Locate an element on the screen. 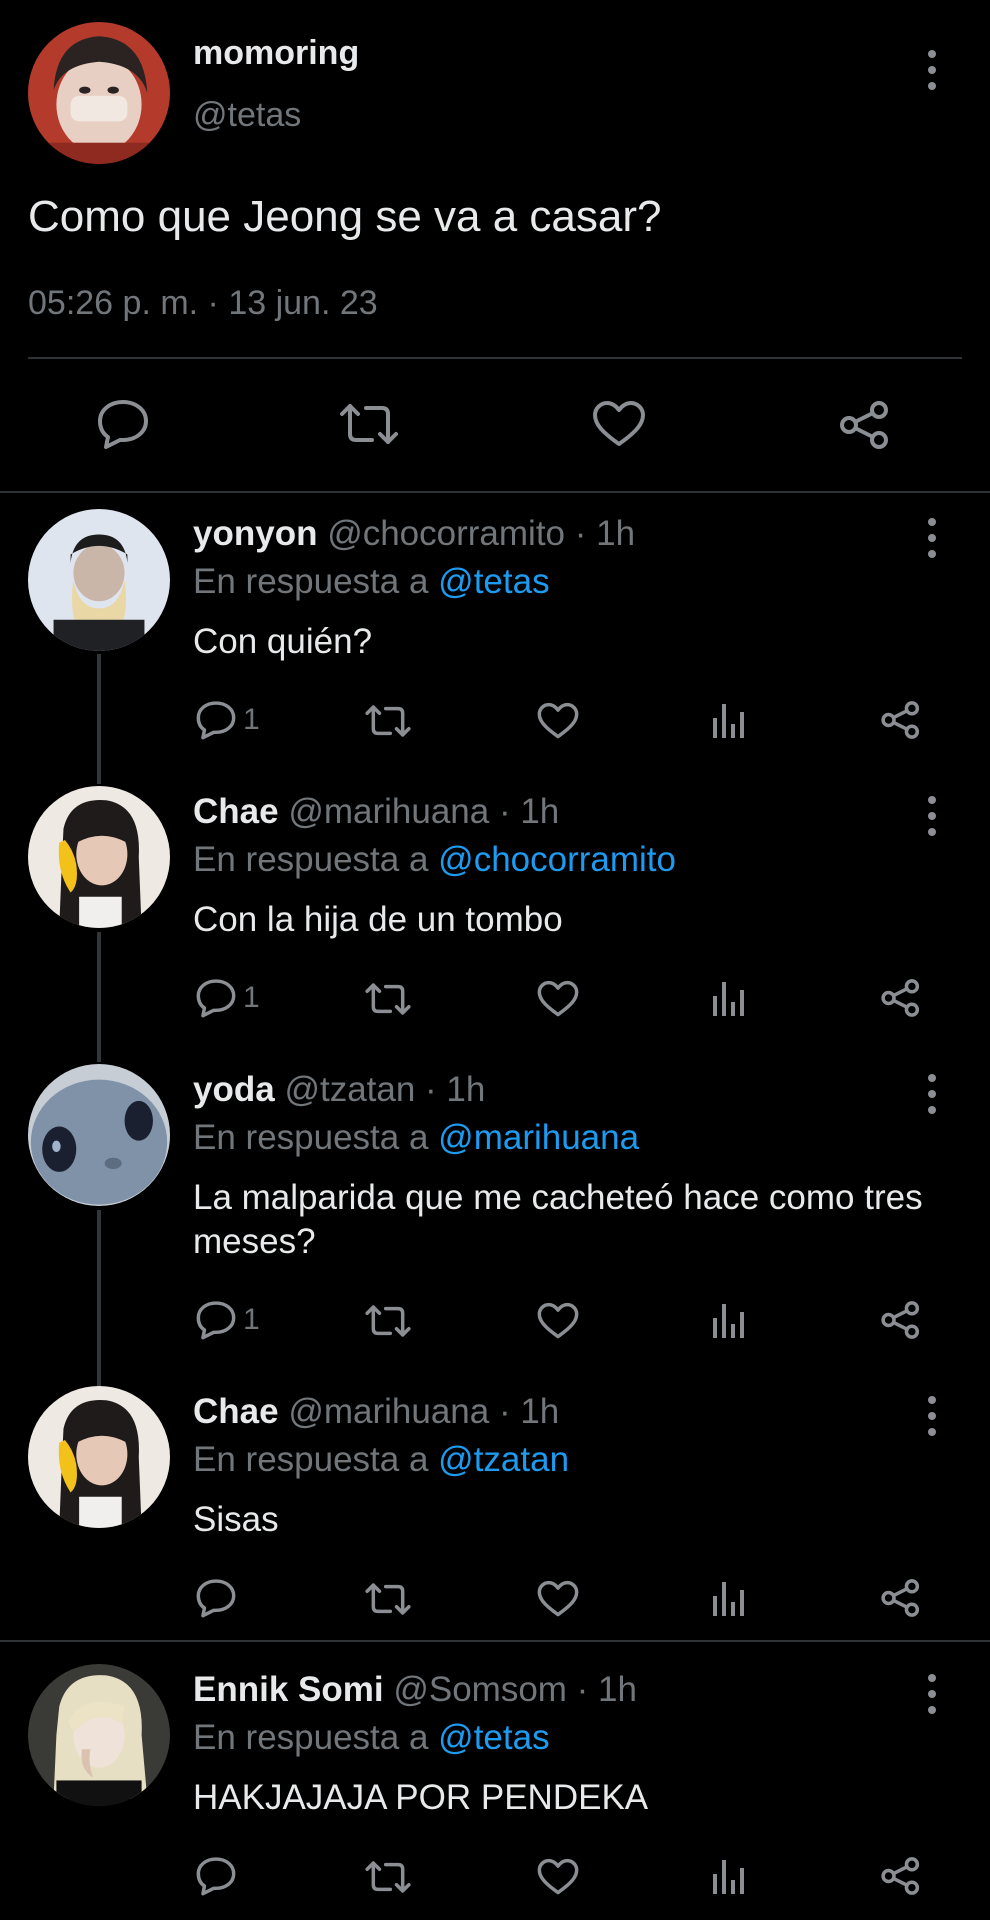 This screenshot has width=990, height=1920. reply-mention: @chocorramito is located at coordinates (557, 859).